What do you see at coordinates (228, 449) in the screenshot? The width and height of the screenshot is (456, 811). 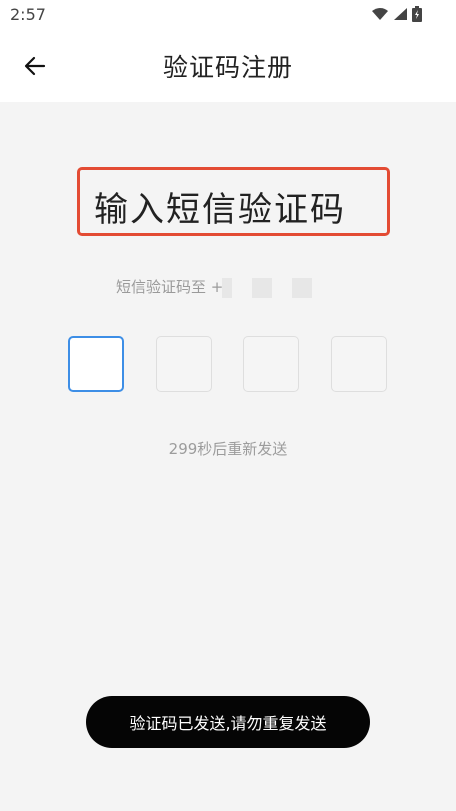 I see `resend-countdown: 299秒后重新发送` at bounding box center [228, 449].